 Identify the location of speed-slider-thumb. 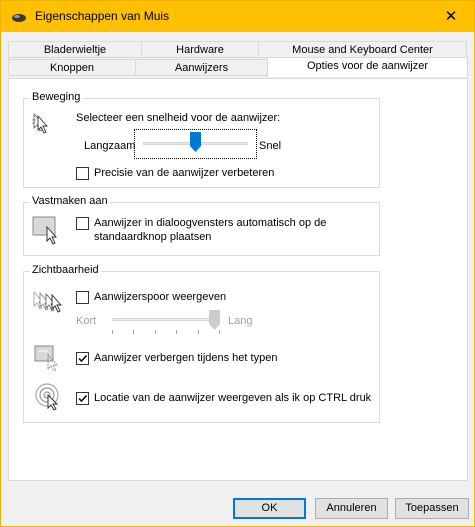
(195, 143).